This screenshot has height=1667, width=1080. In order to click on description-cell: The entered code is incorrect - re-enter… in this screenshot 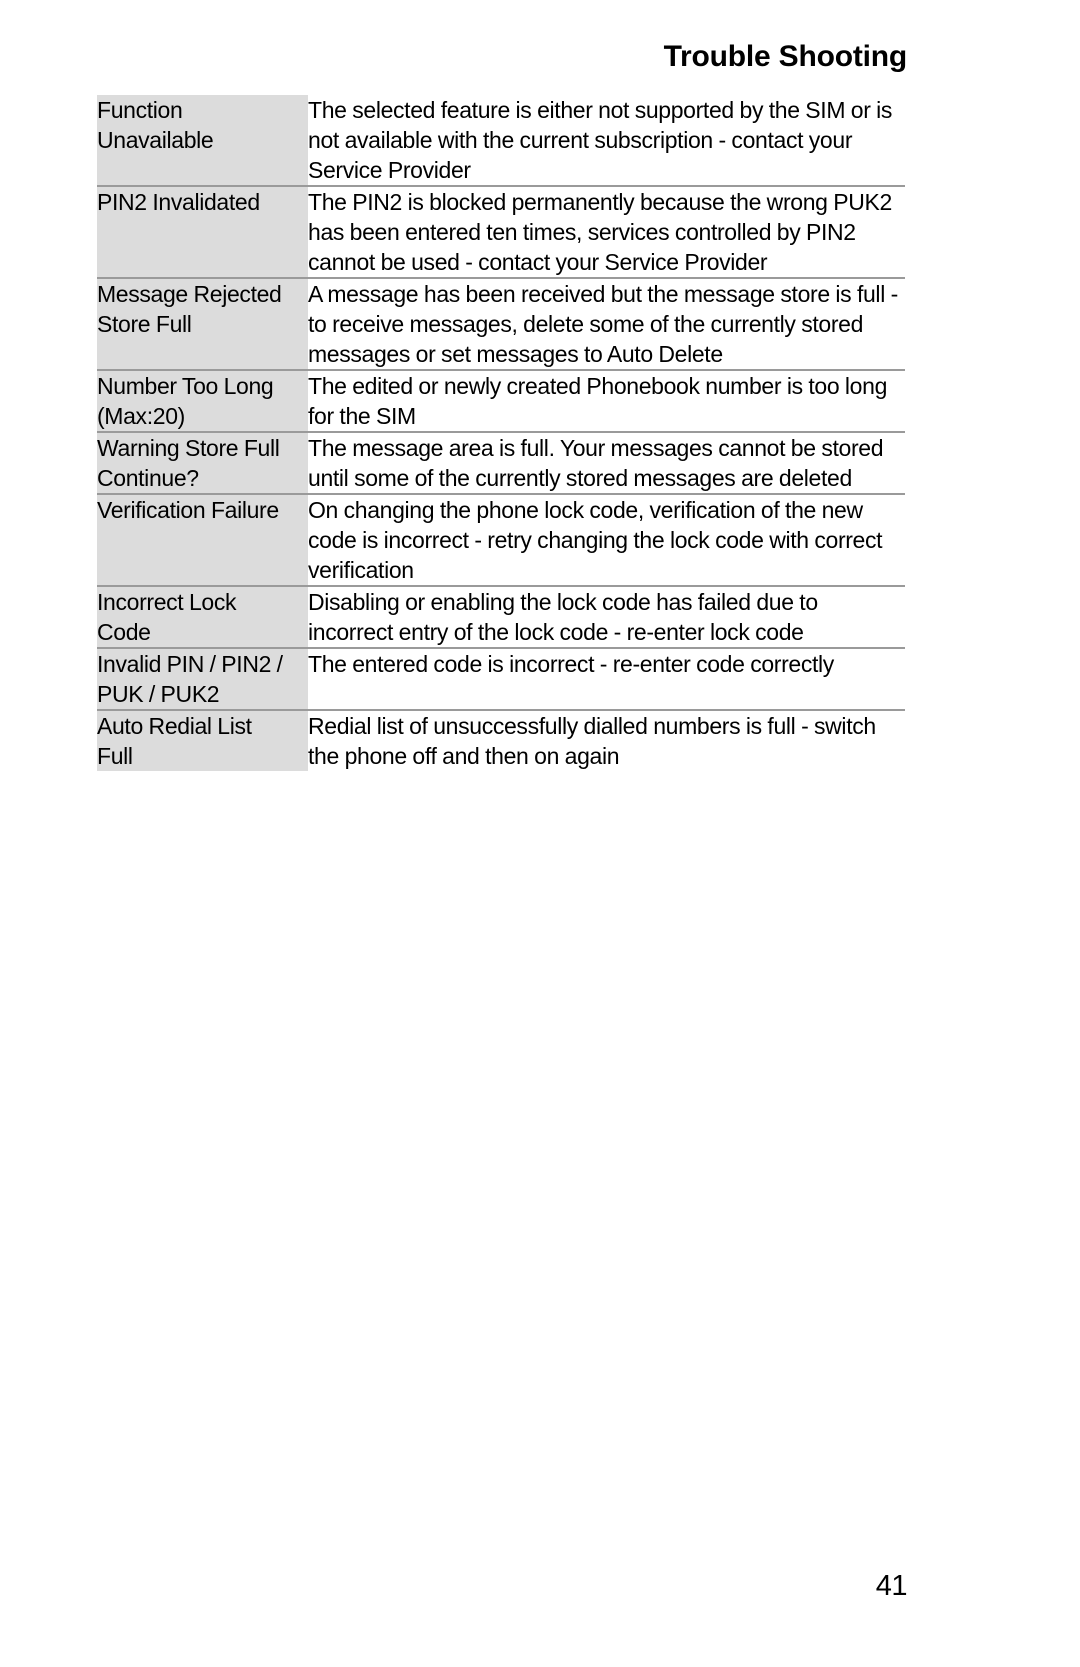, I will do `click(606, 679)`.